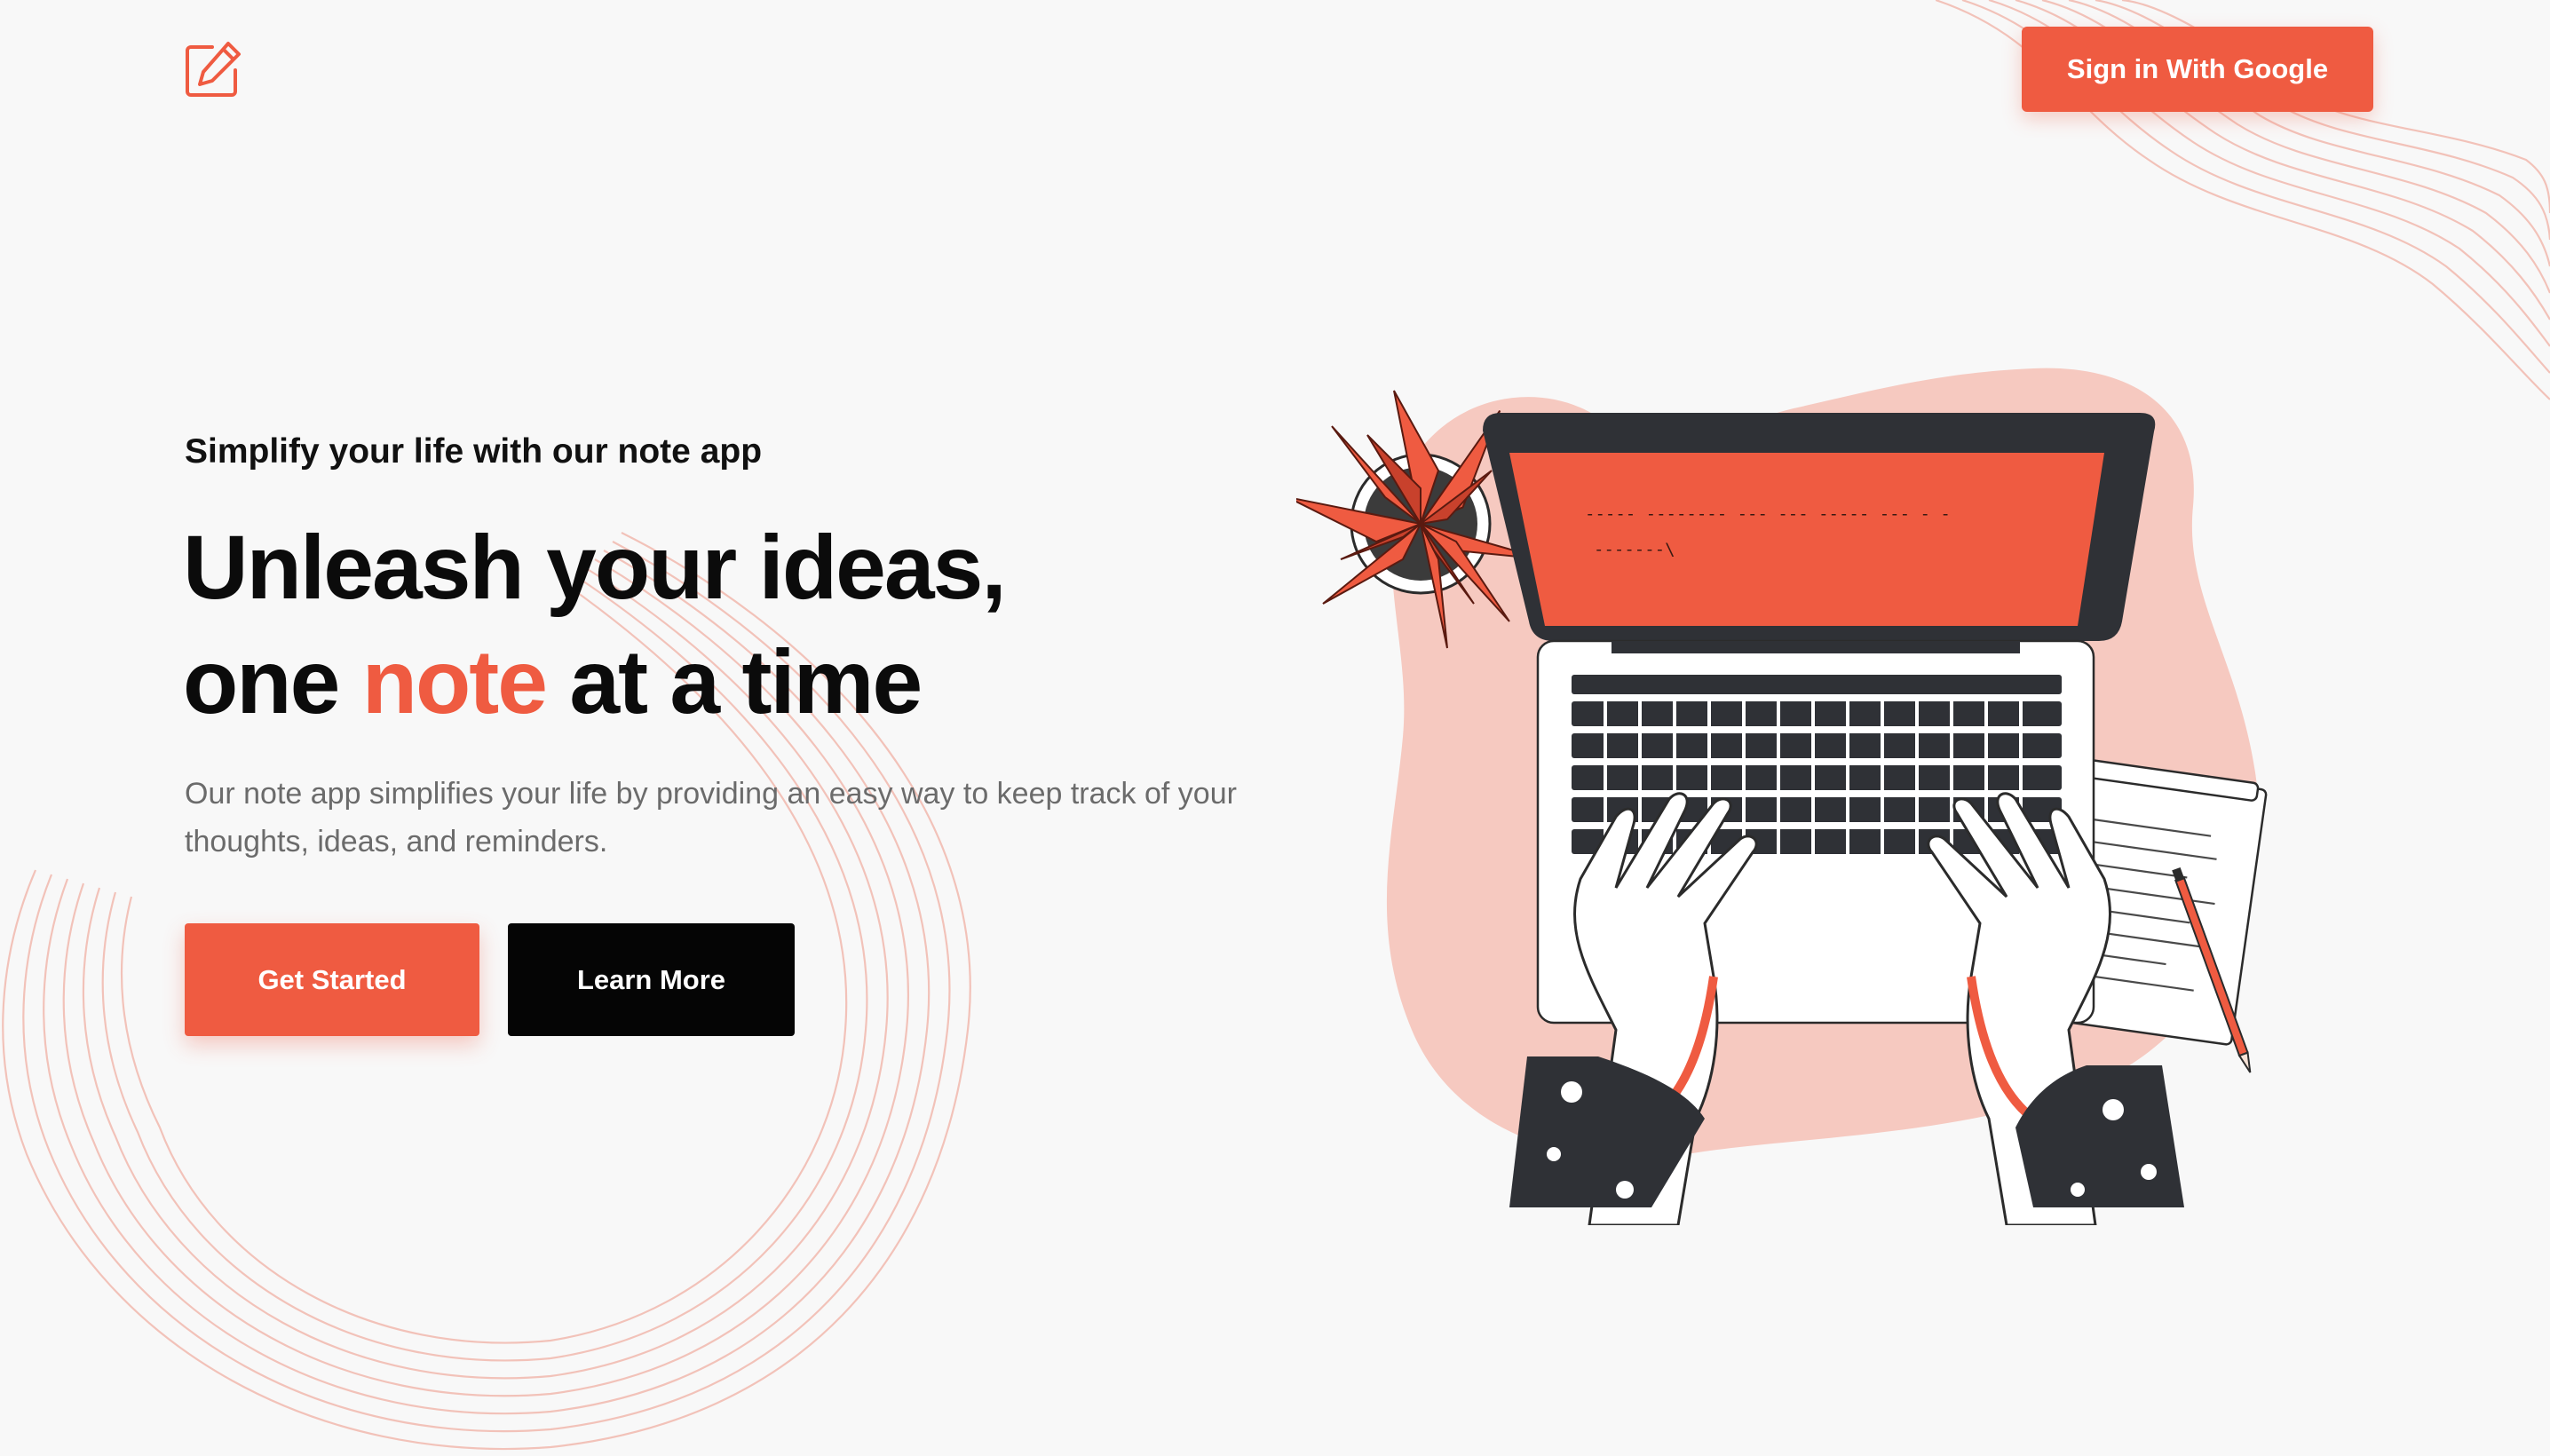 Image resolution: width=2550 pixels, height=1456 pixels. Describe the element at coordinates (595, 625) in the screenshot. I see `hero-headline: Unleash your ideas, one note at a time` at that location.